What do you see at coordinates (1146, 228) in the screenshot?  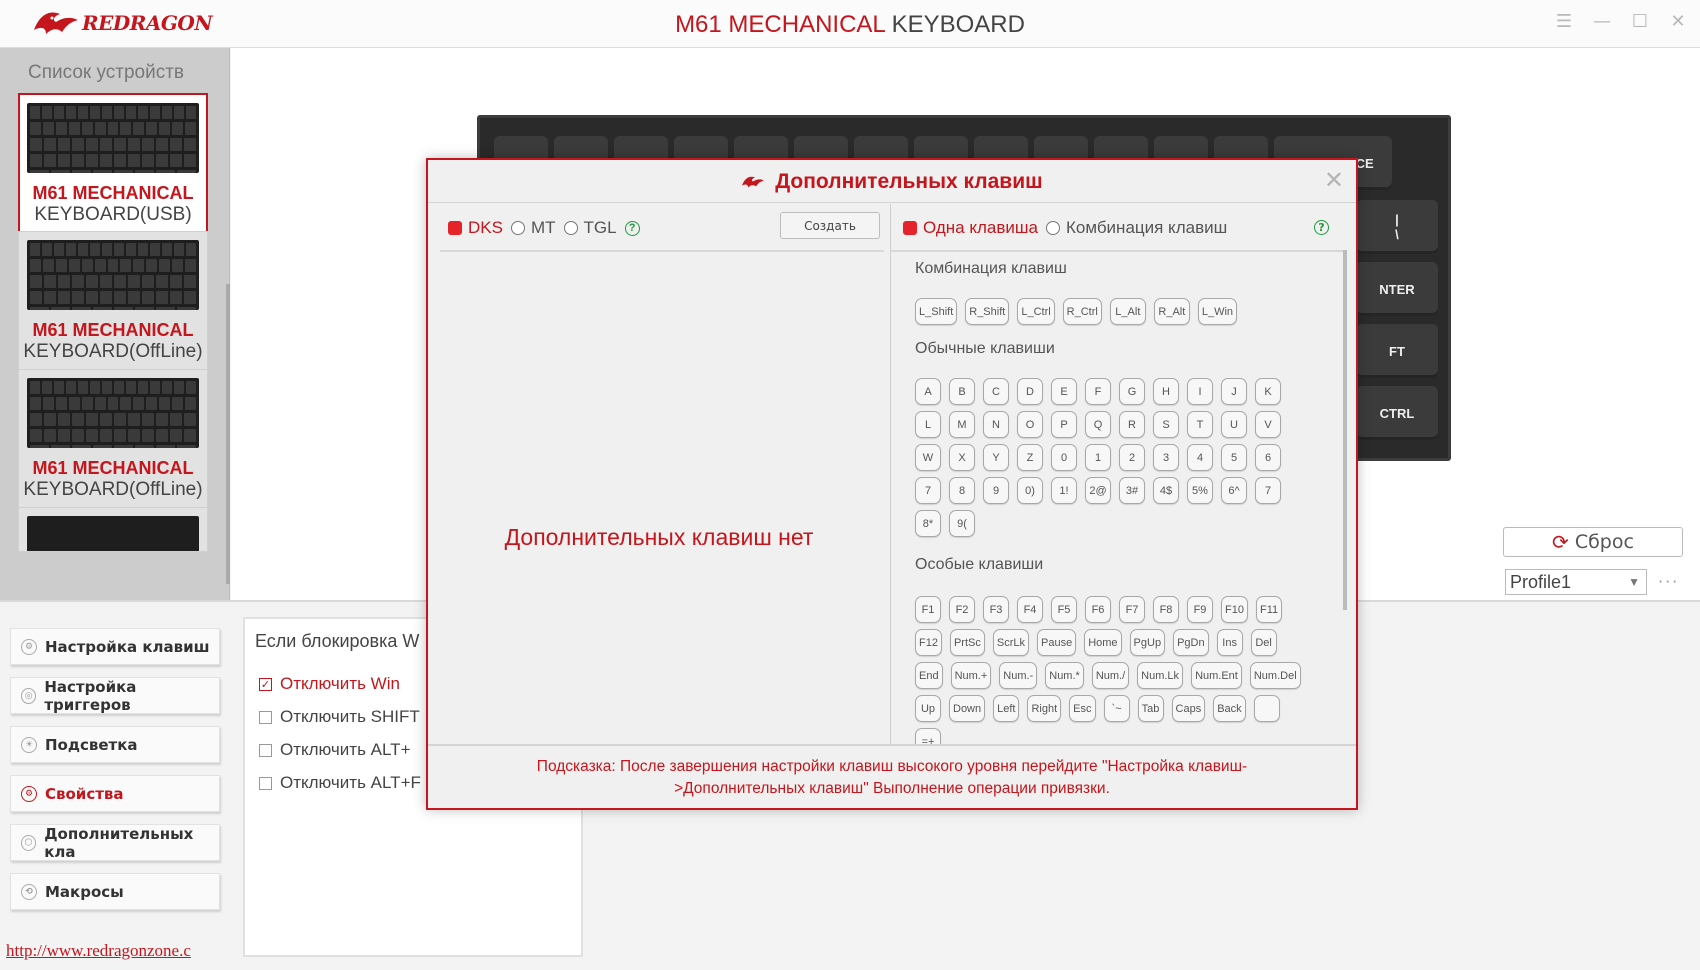 I see `combo-key-label: Комбинация клавиш` at bounding box center [1146, 228].